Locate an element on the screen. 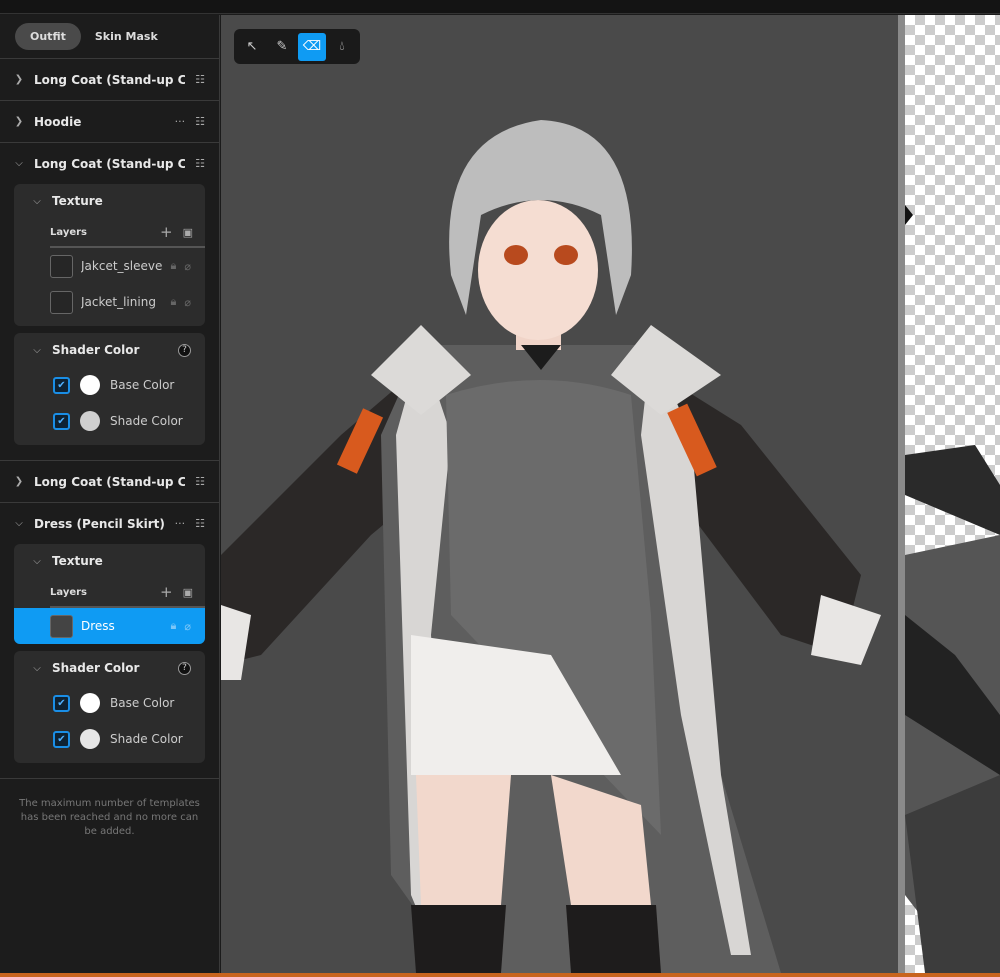 Image resolution: width=1000 pixels, height=977 pixels. section-header: ❯ Hoodie ··· ☷ is located at coordinates (109, 121).